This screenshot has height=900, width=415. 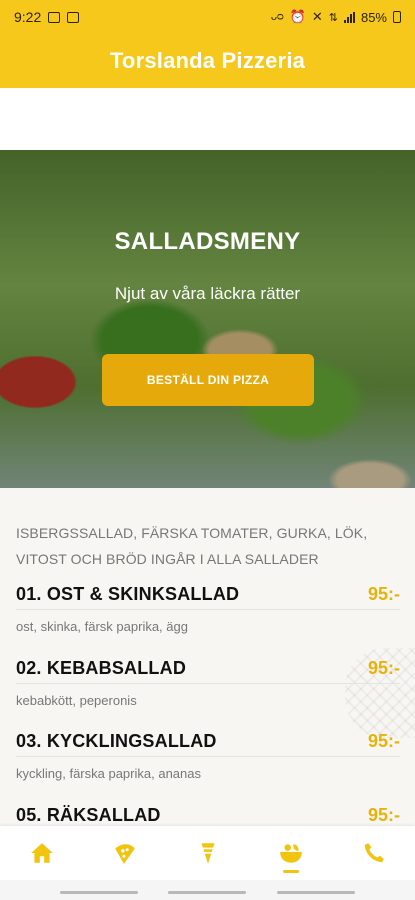 What do you see at coordinates (207, 293) in the screenshot?
I see `hero-subtitle: Njut av våra läckra rätter` at bounding box center [207, 293].